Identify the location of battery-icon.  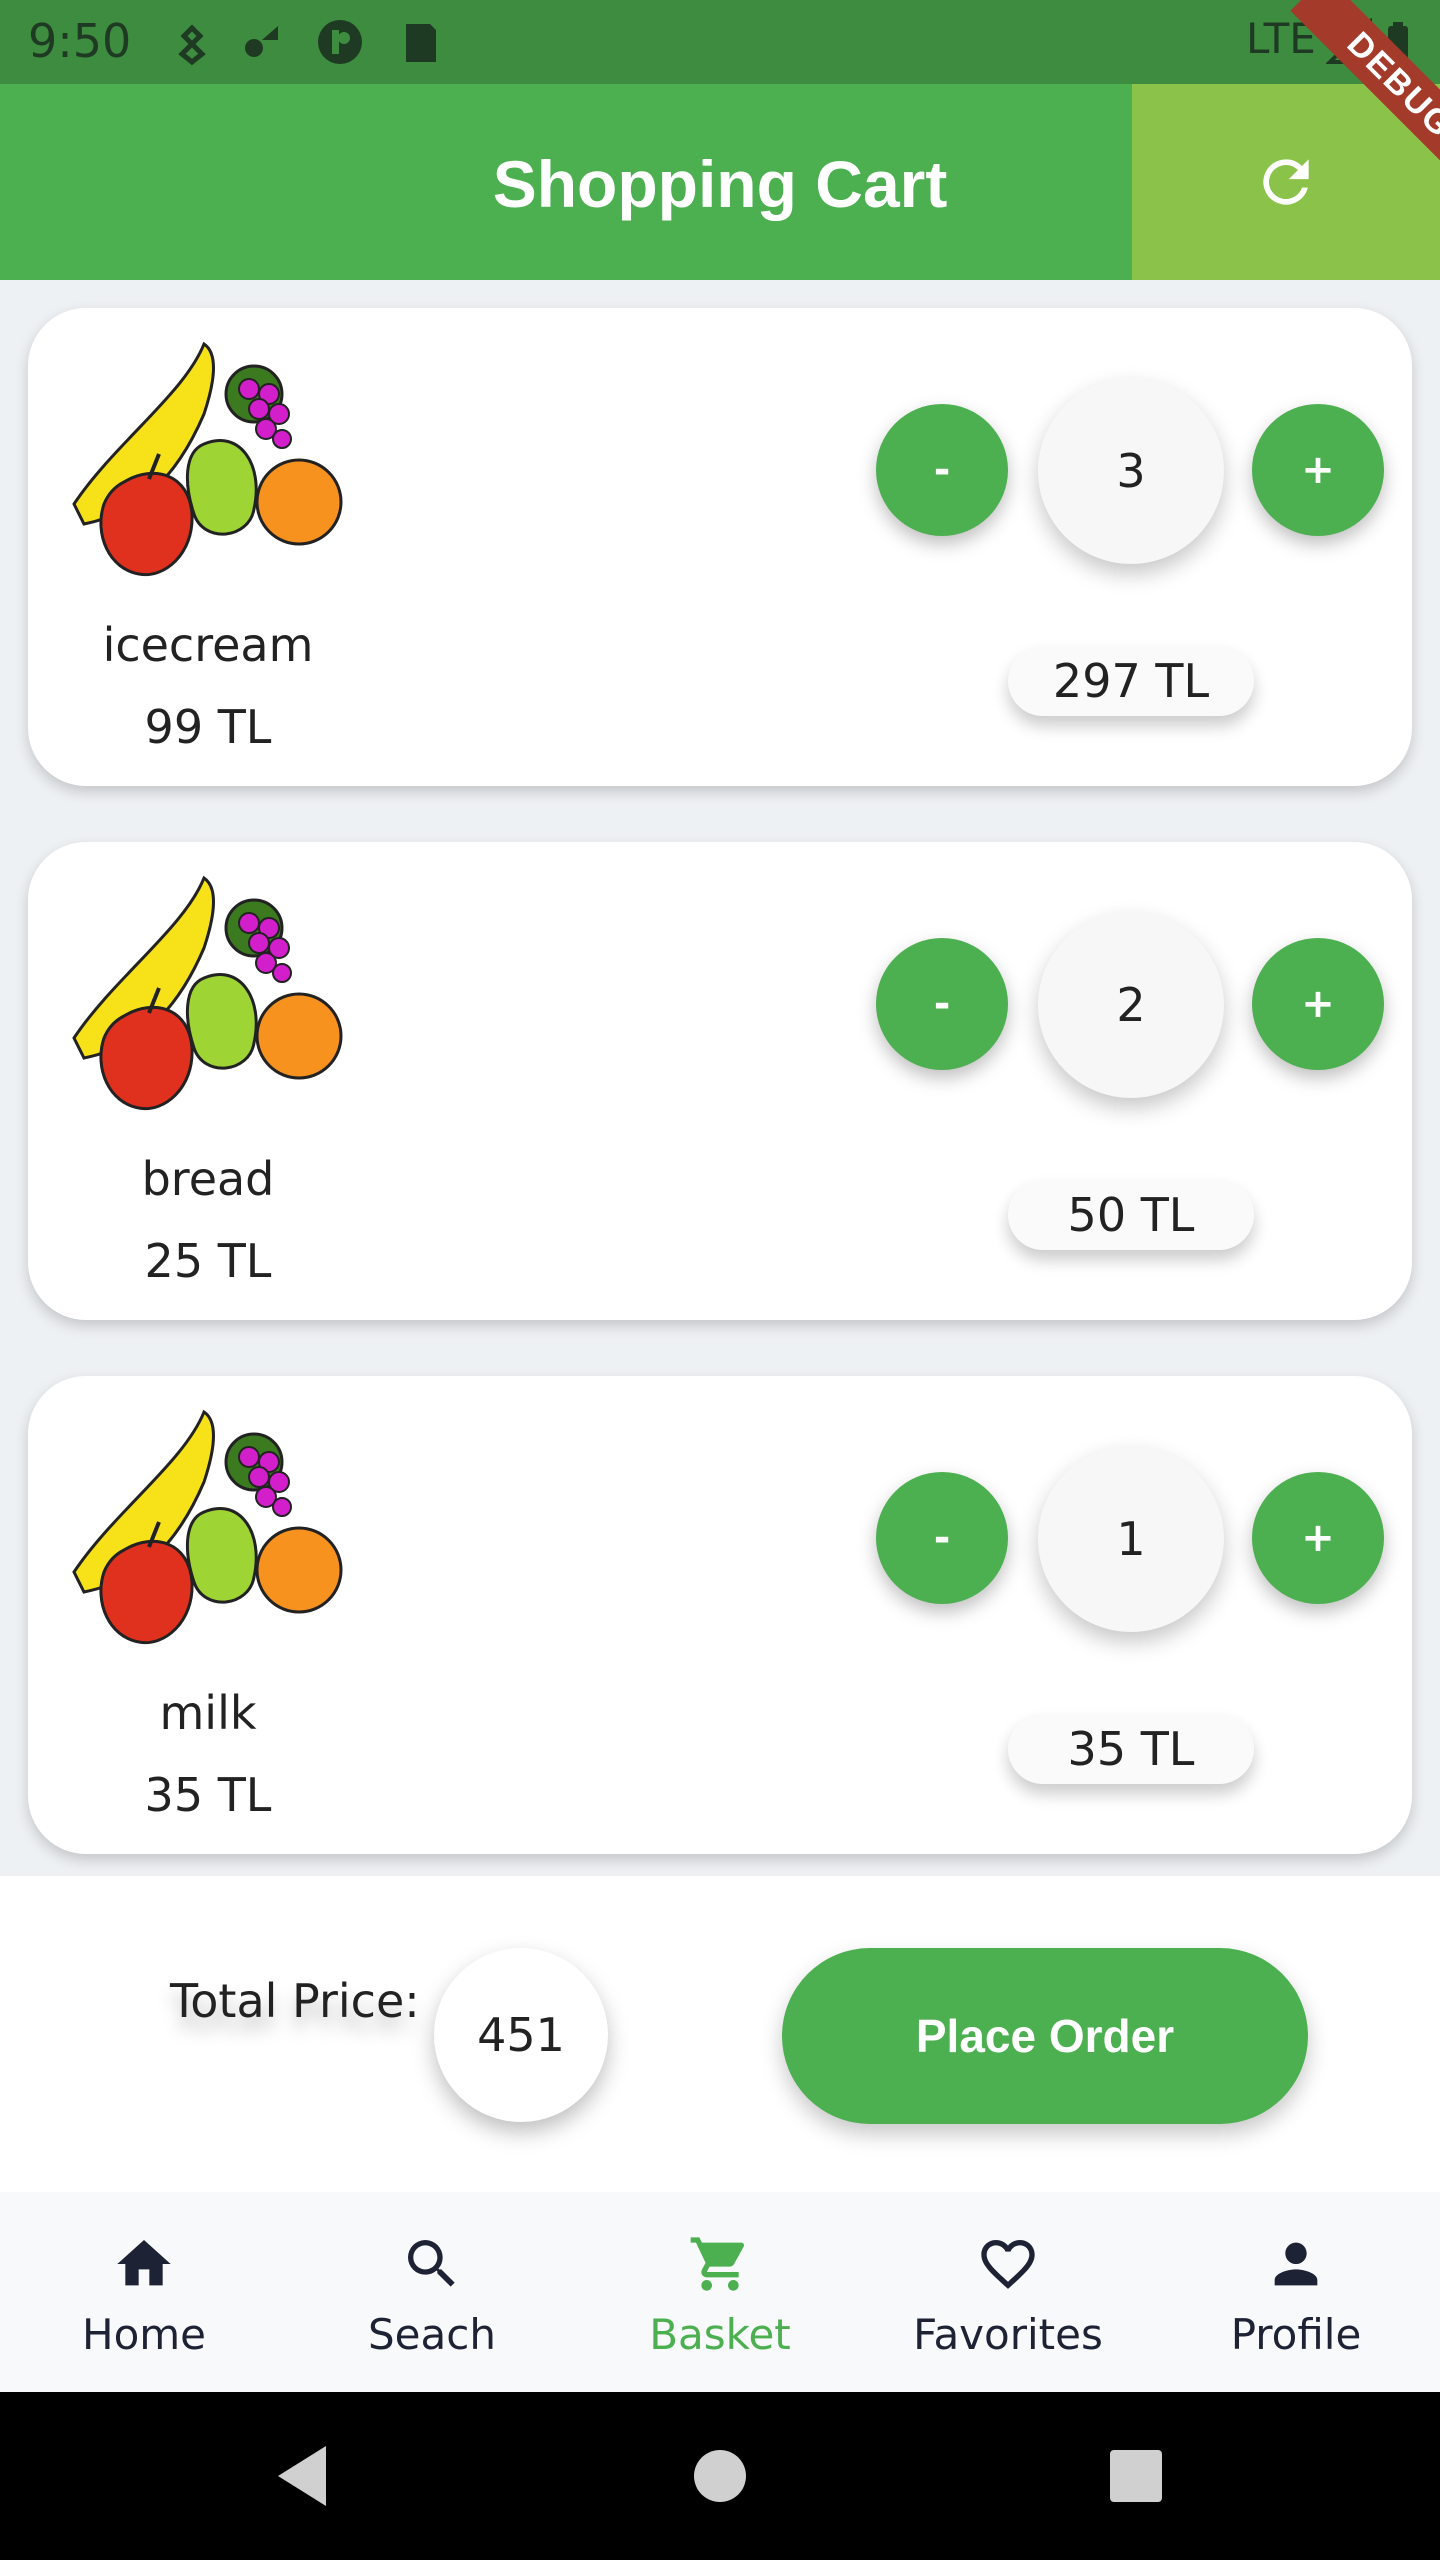
(1398, 42).